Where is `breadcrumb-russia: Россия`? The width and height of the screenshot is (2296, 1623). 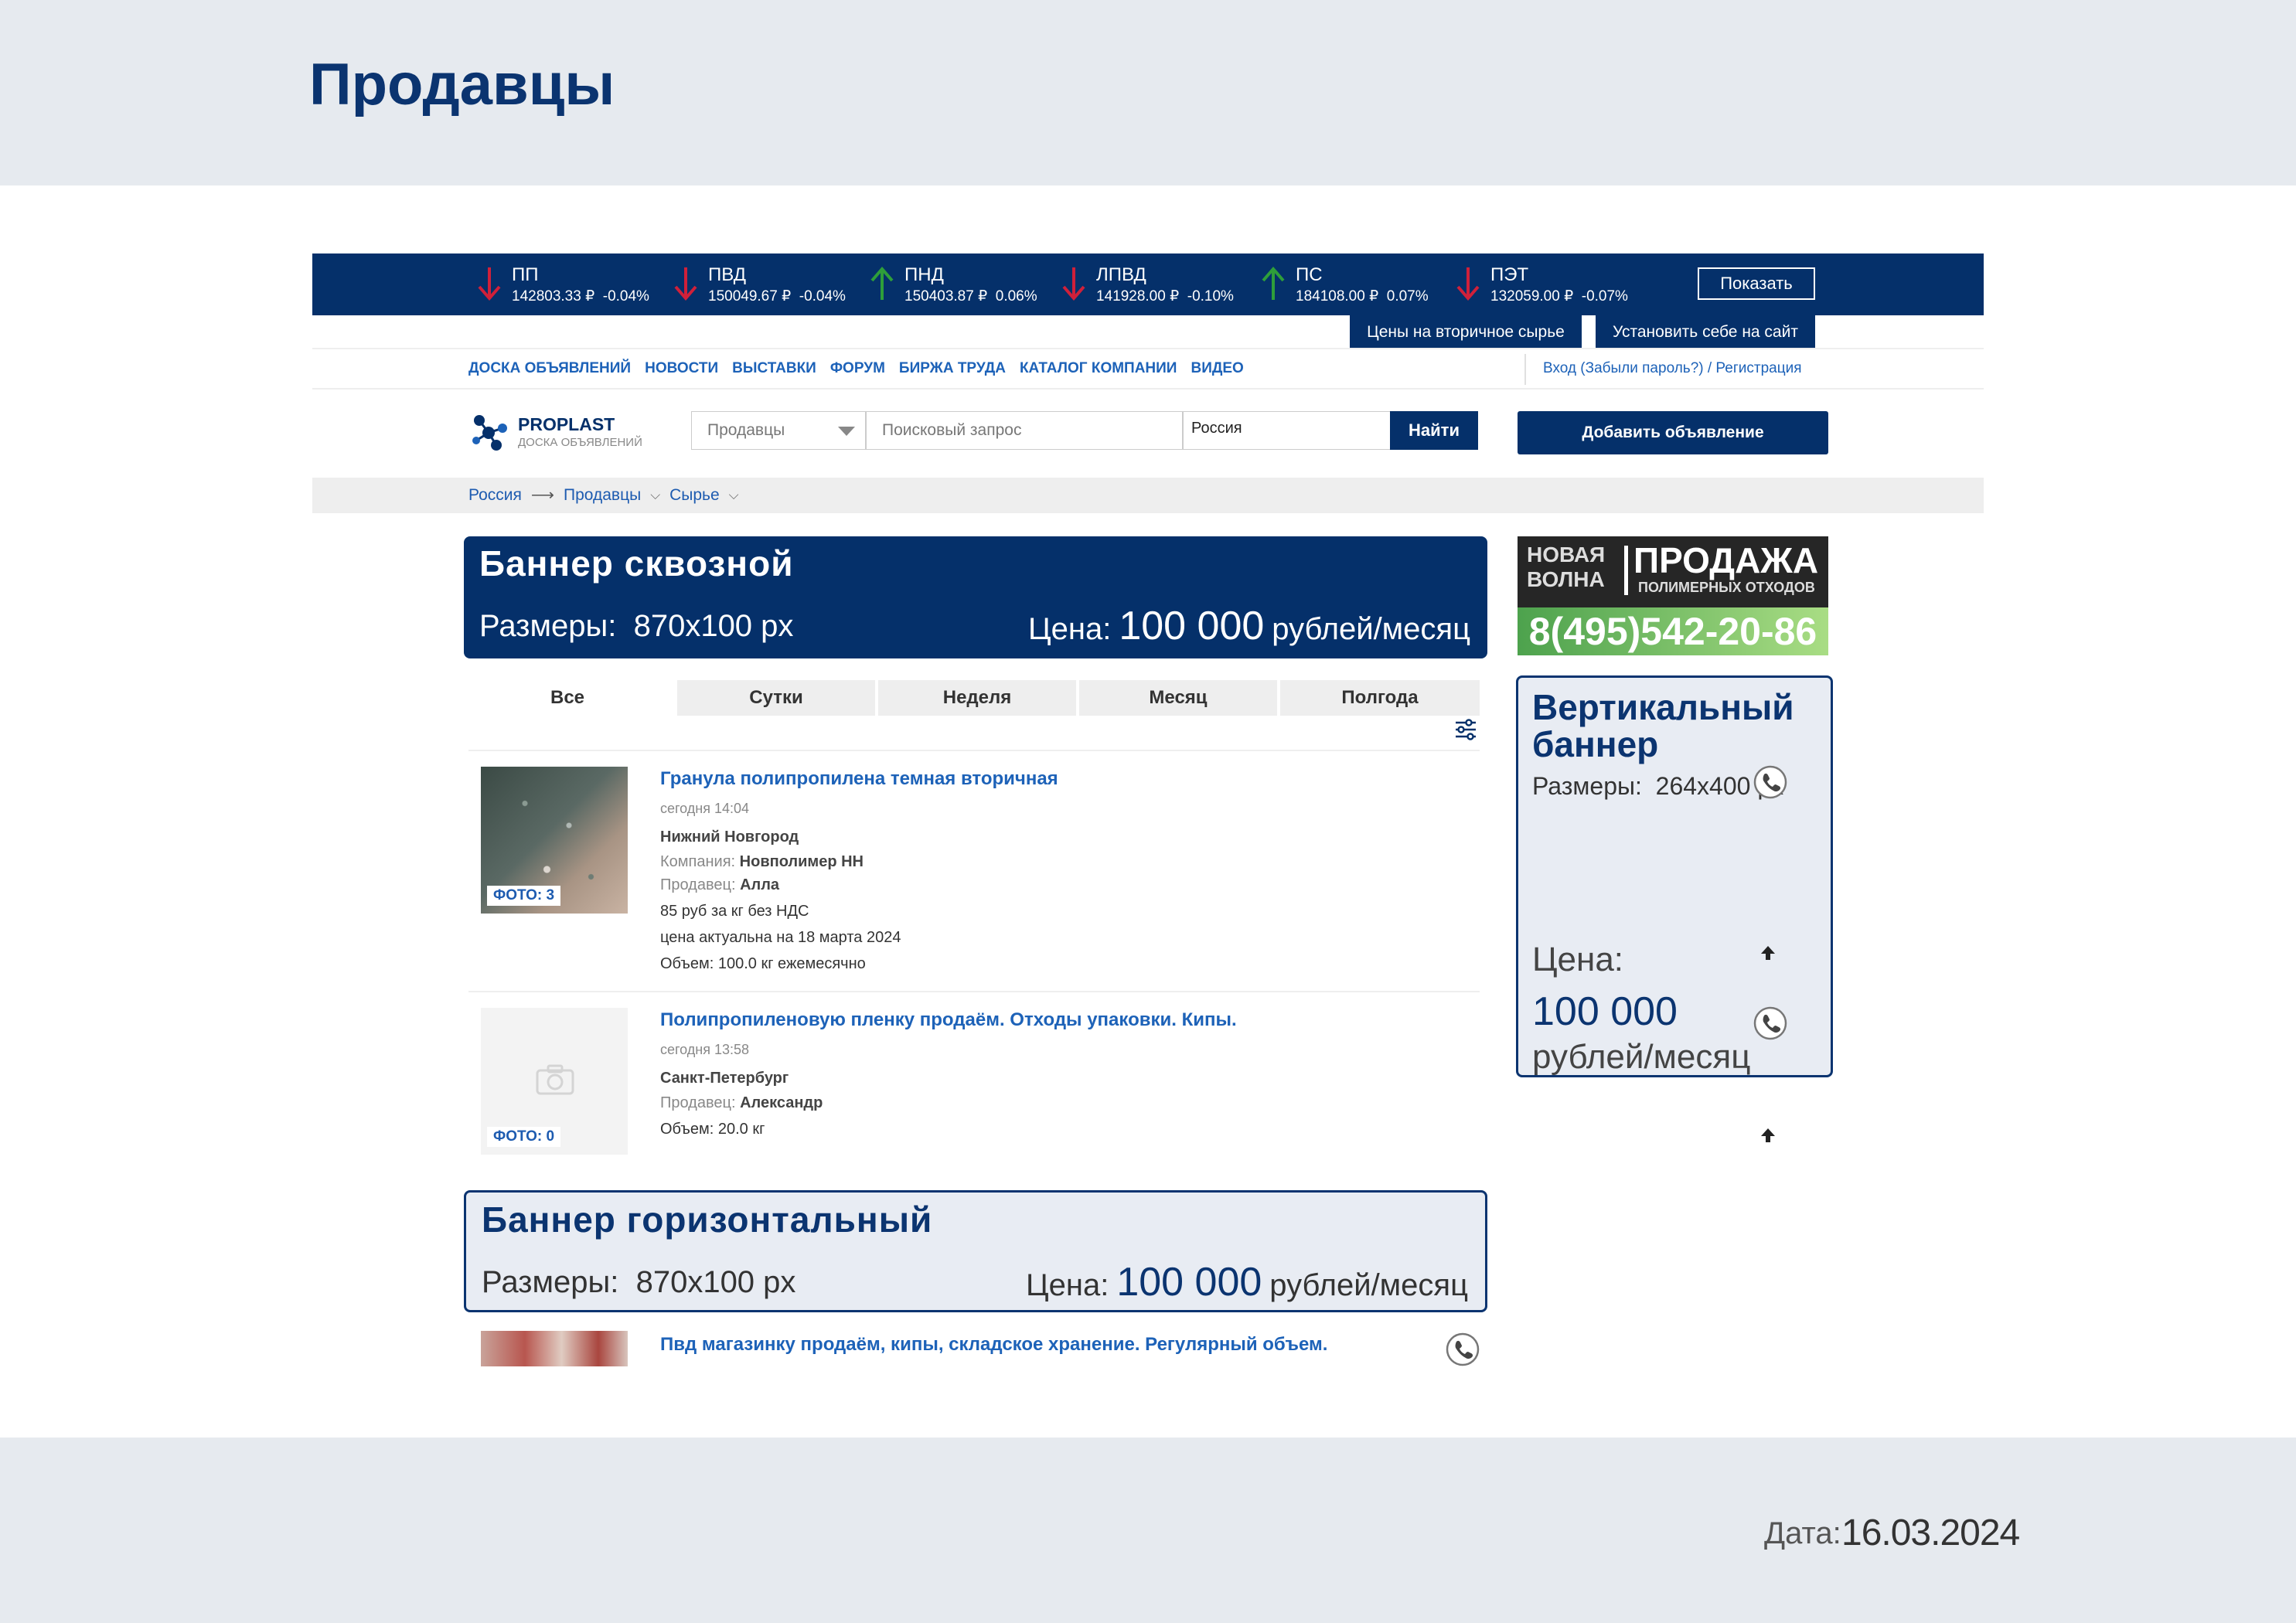
breadcrumb-russia: Россия is located at coordinates (495, 495).